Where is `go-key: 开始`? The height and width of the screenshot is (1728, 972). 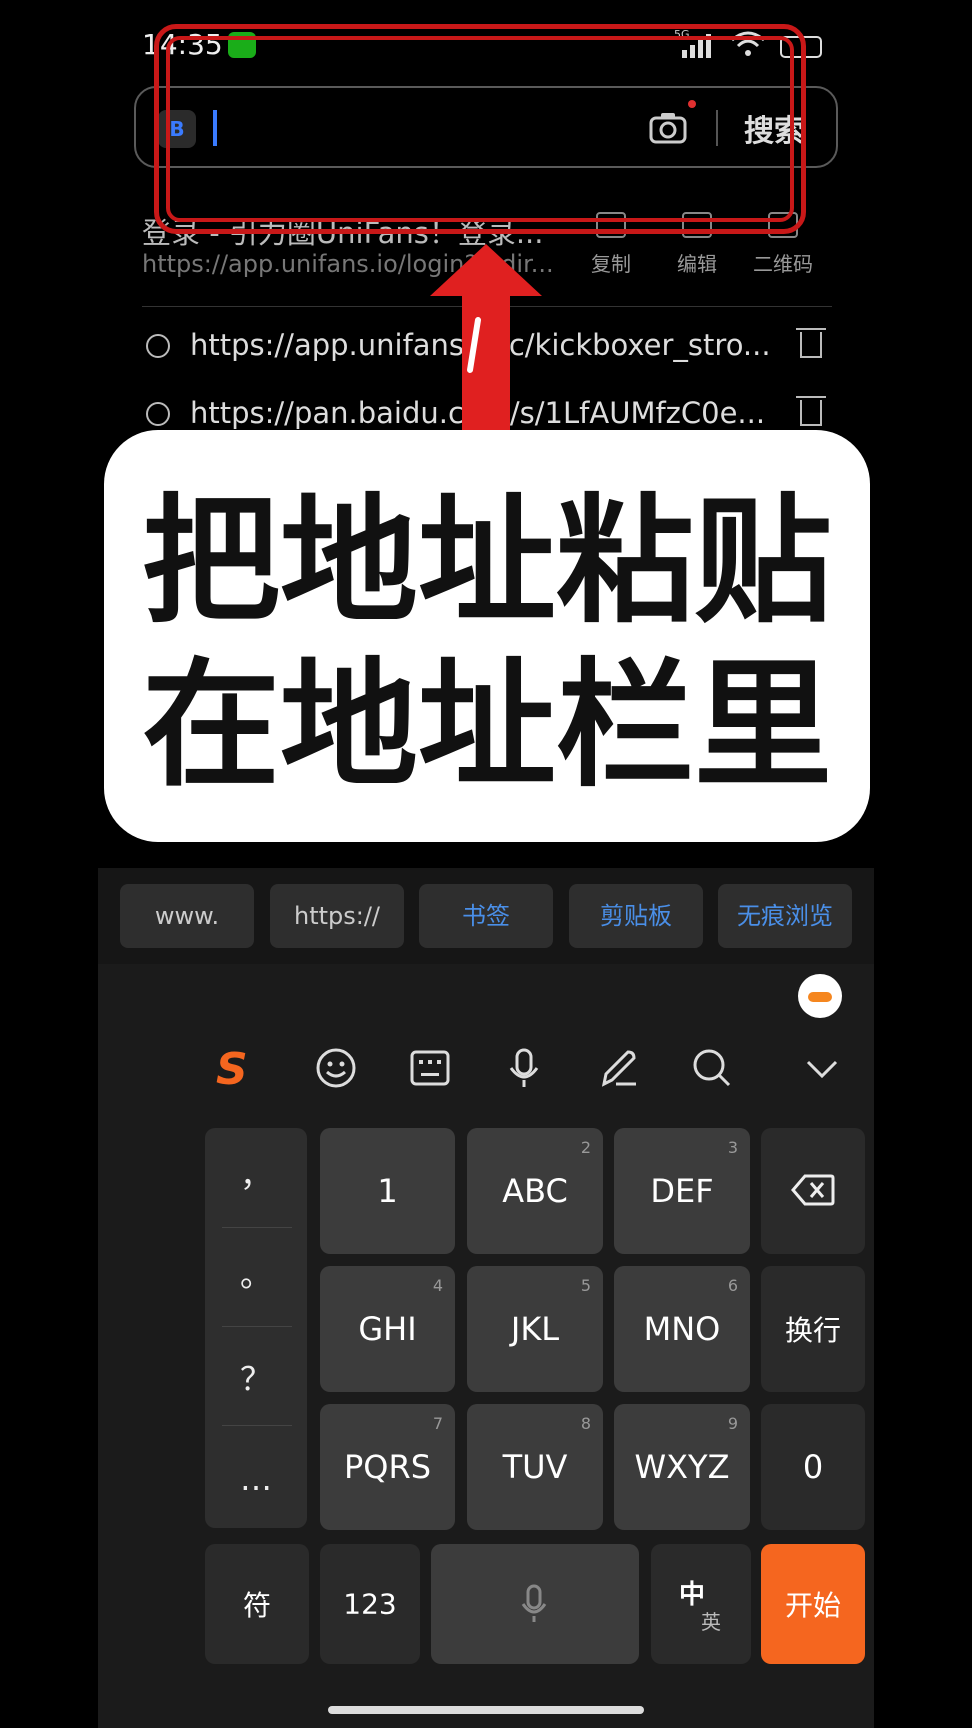 go-key: 开始 is located at coordinates (813, 1604).